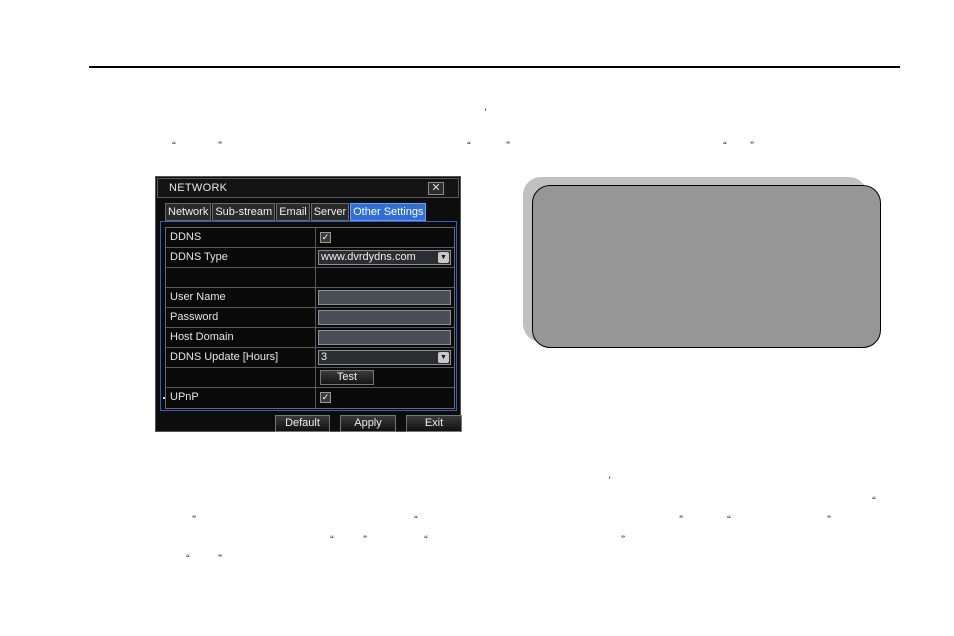  What do you see at coordinates (244, 212) in the screenshot?
I see `tab-sub-stream: Sub-stream` at bounding box center [244, 212].